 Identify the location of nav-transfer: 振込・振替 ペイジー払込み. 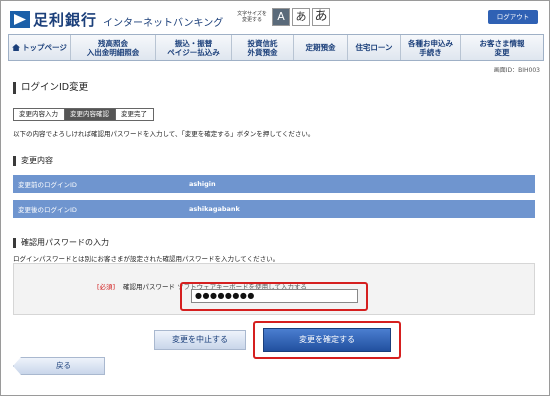
(194, 47).